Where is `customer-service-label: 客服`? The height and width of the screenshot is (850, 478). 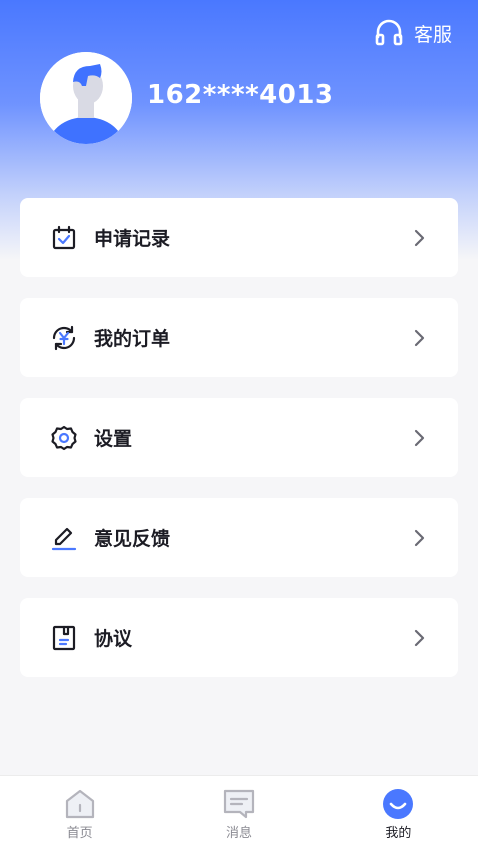
customer-service-label: 客服 is located at coordinates (432, 34).